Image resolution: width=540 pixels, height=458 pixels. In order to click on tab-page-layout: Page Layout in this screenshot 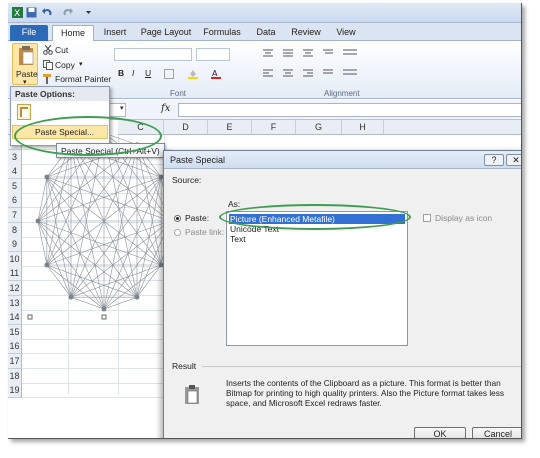, I will do `click(166, 33)`.